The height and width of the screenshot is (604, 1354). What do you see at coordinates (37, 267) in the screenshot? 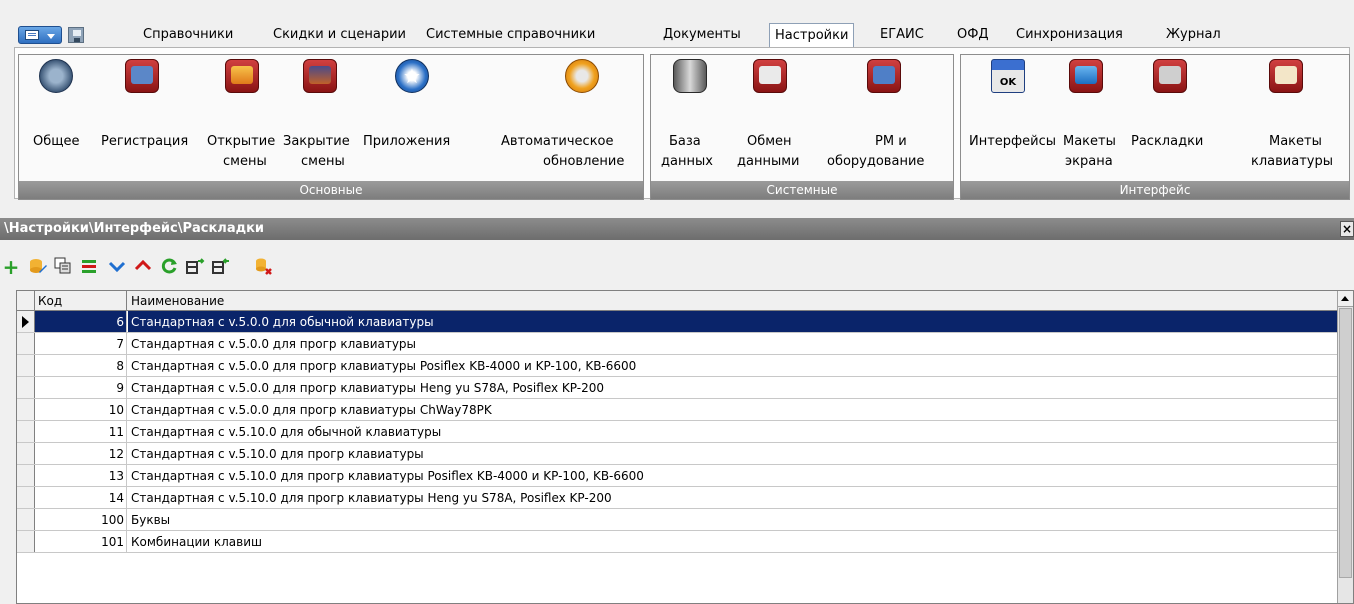
I see `edit-icon` at bounding box center [37, 267].